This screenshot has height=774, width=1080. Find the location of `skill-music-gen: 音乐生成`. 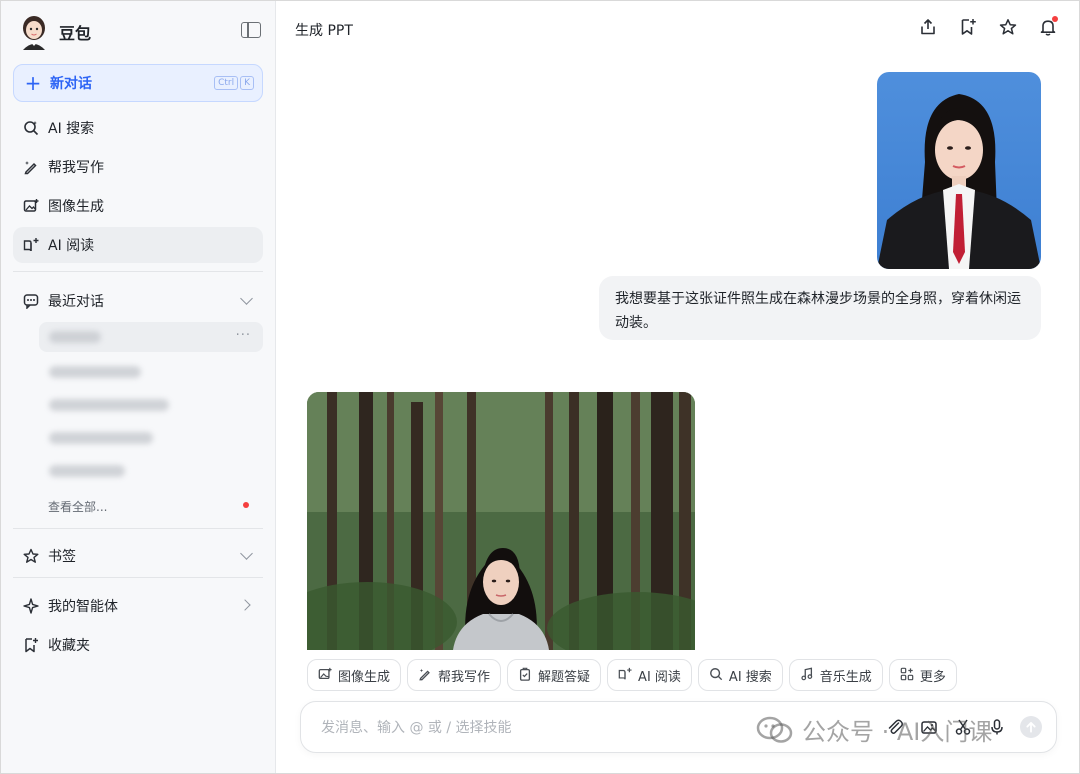

skill-music-gen: 音乐生成 is located at coordinates (835, 675).